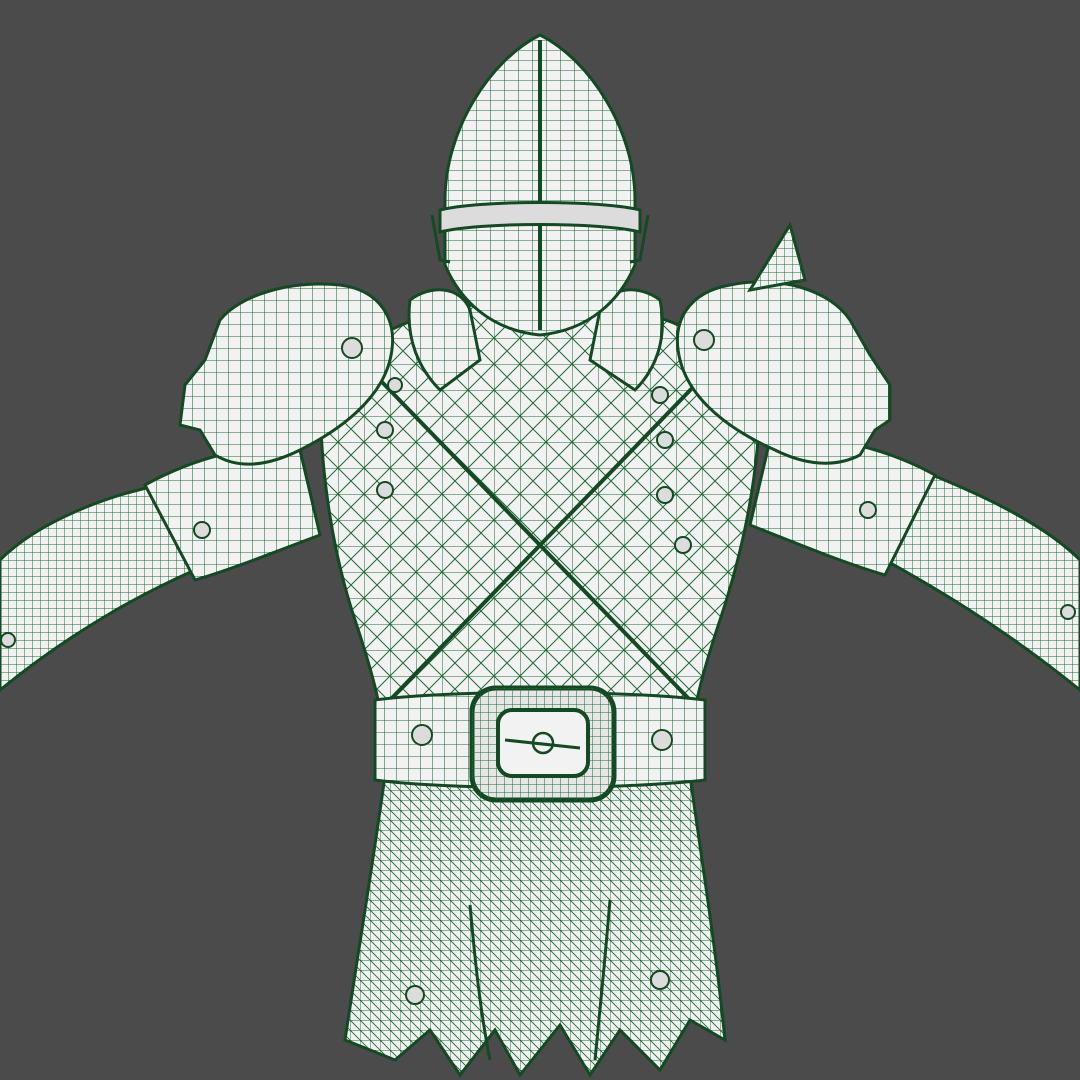 This screenshot has height=1080, width=1080. I want to click on belt-buckle, so click(543, 744).